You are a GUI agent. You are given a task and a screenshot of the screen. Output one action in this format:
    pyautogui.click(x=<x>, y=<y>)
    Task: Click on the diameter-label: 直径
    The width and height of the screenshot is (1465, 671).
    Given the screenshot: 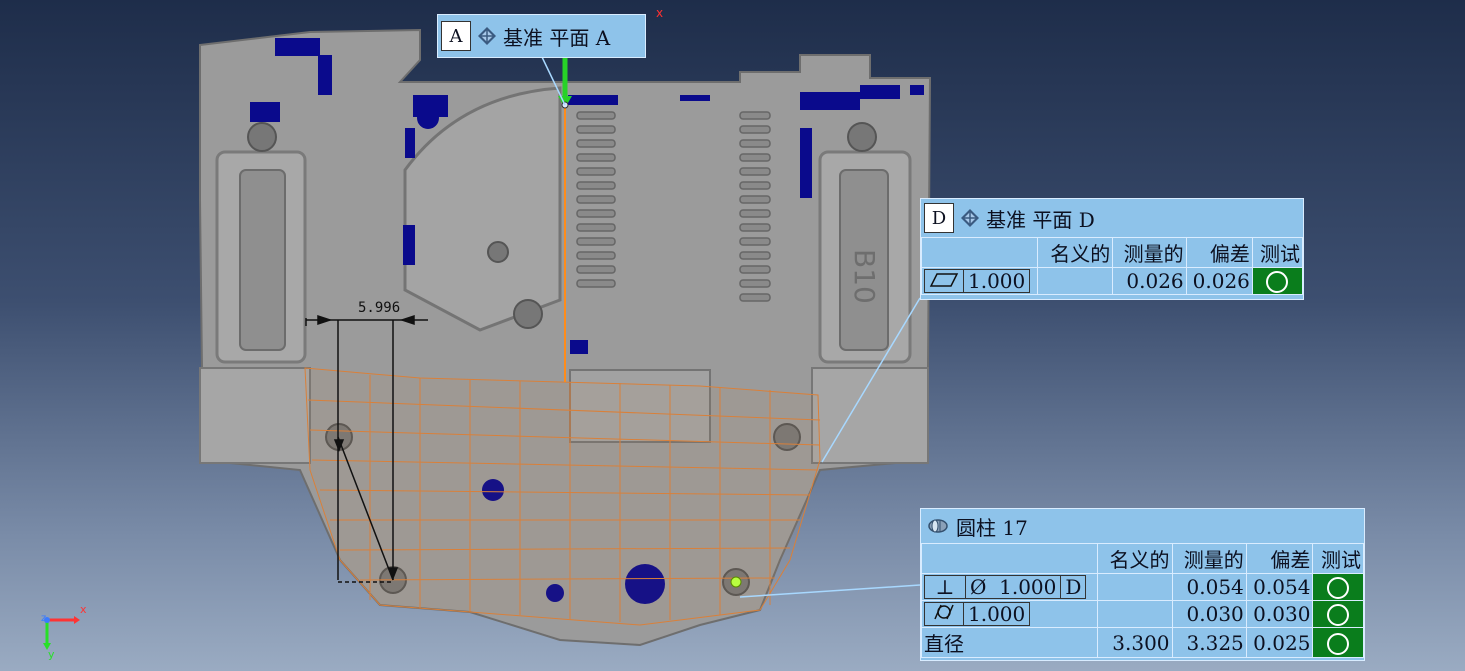 What is the action you would take?
    pyautogui.click(x=1009, y=642)
    